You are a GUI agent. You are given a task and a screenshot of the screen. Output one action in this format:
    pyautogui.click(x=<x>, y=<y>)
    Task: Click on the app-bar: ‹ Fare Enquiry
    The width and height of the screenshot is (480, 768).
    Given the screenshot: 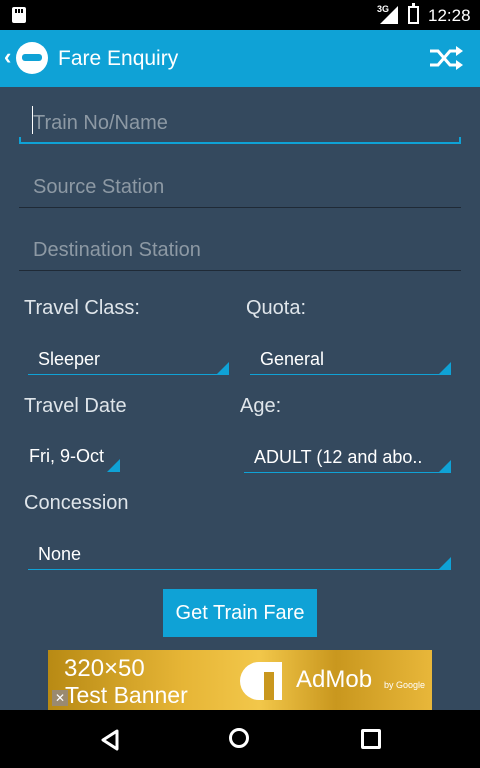 What is the action you would take?
    pyautogui.click(x=240, y=58)
    